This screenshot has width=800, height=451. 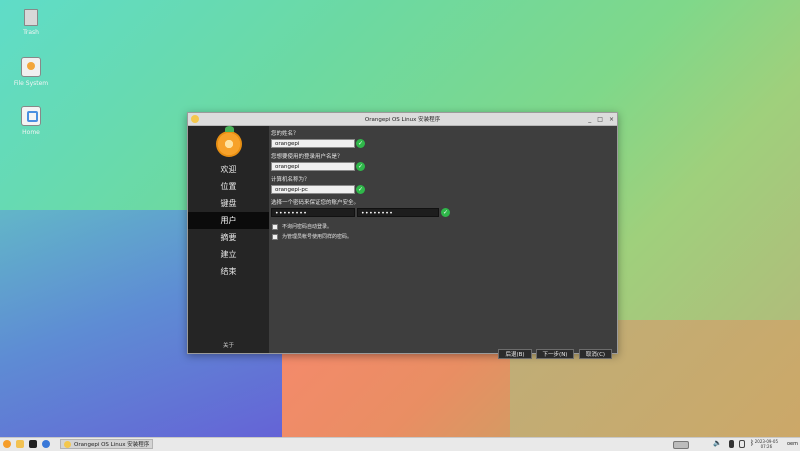 I want to click on desktop-icon-home: Home, so click(x=31, y=121).